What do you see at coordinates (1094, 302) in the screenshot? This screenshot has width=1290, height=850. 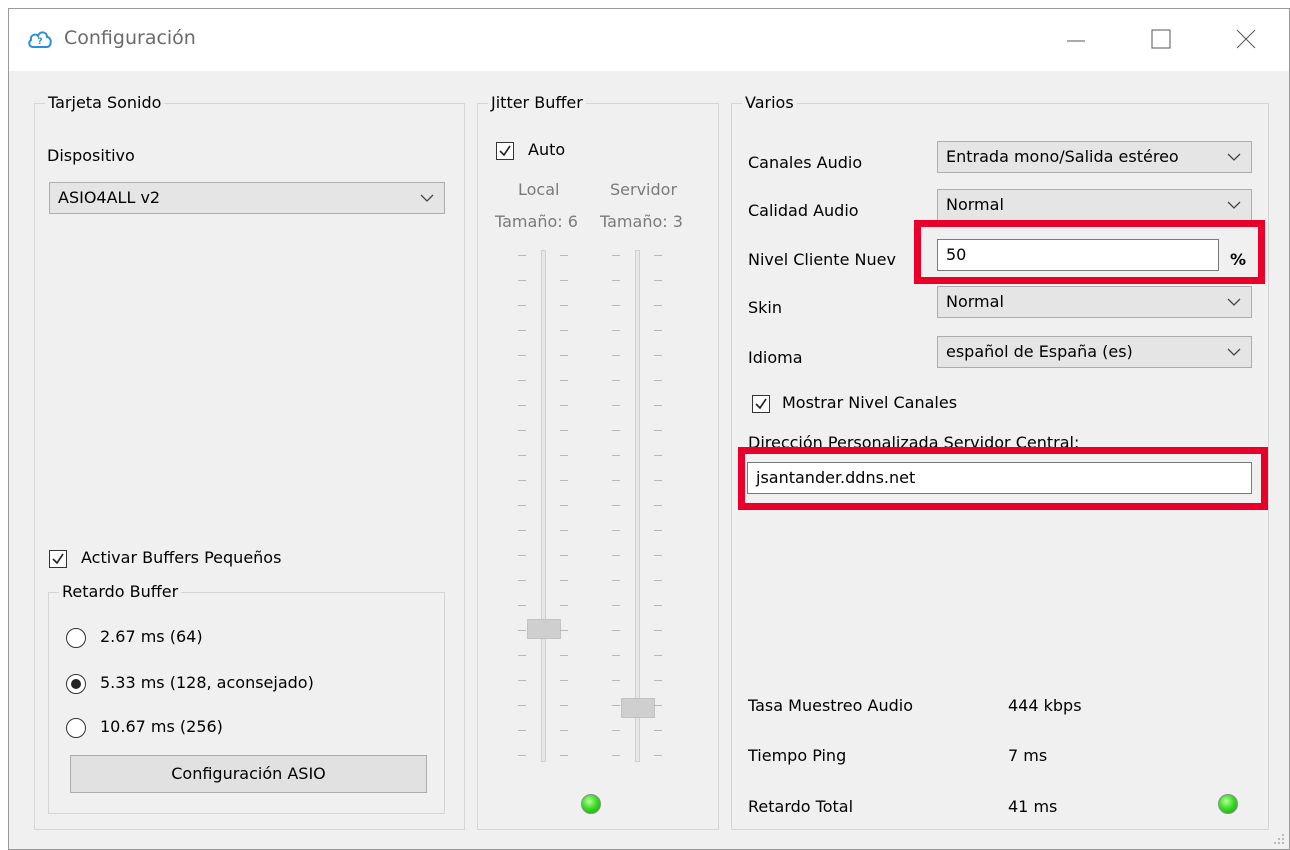 I see `skin-select: Normal` at bounding box center [1094, 302].